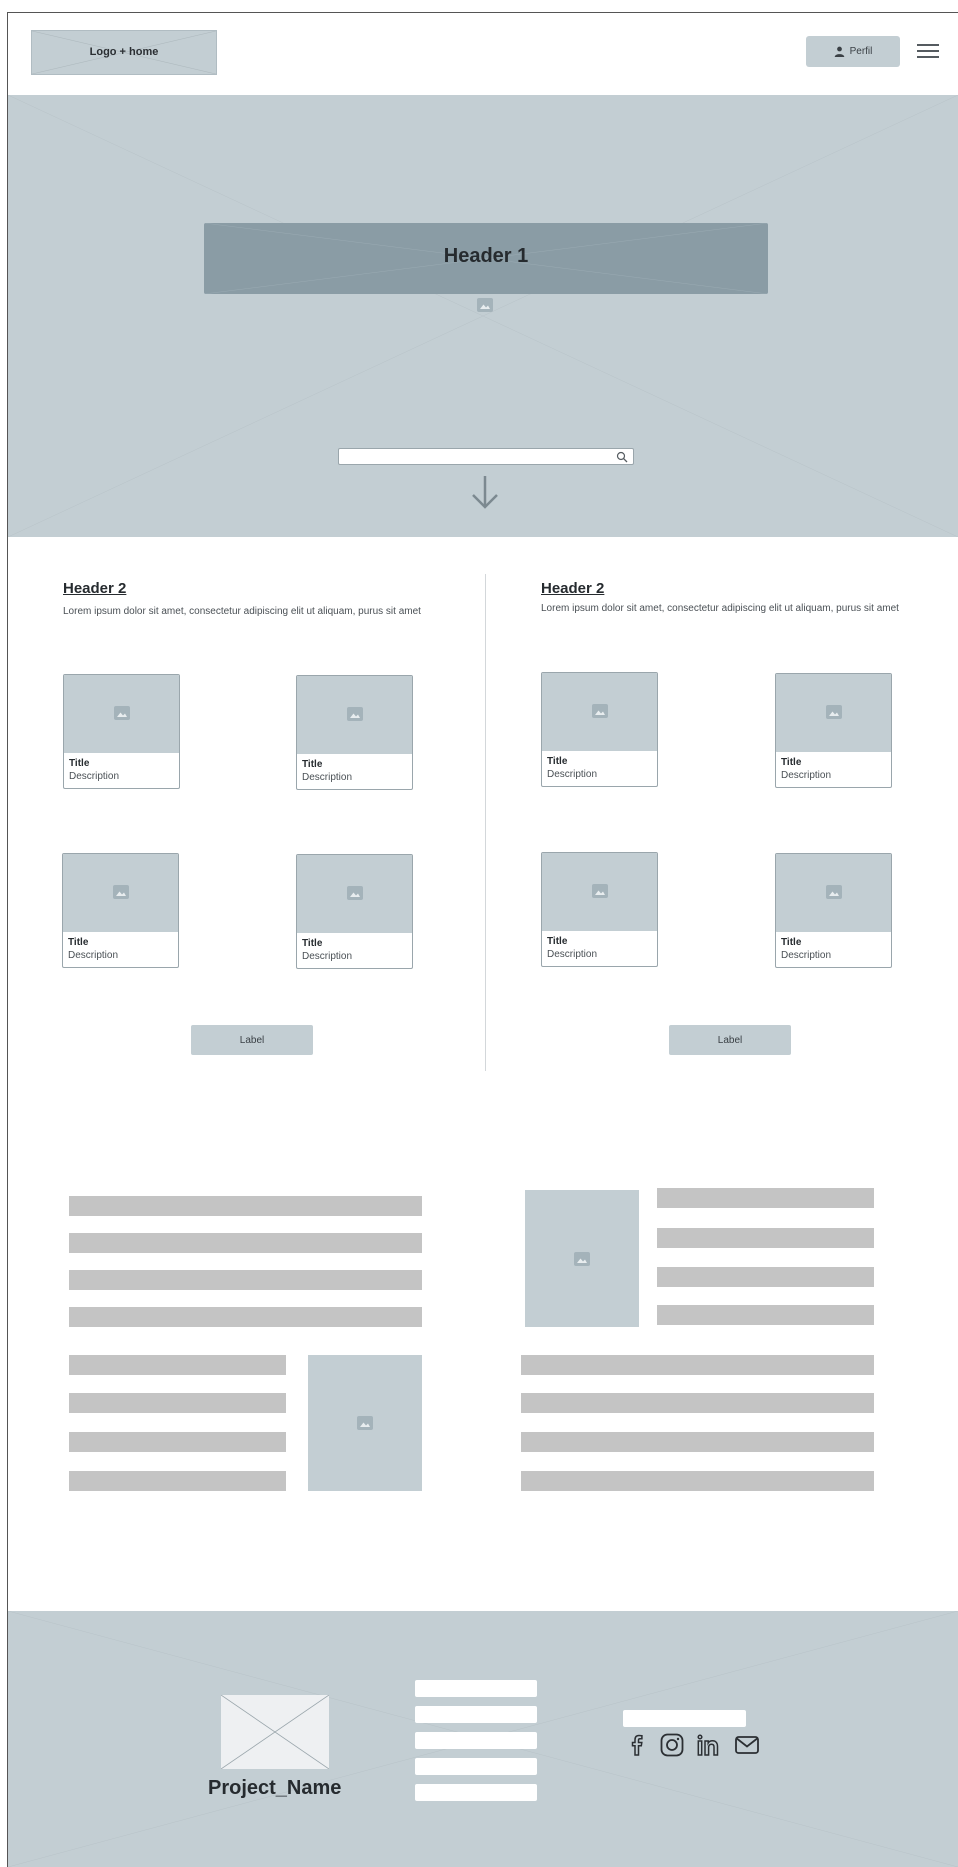 Image resolution: width=958 pixels, height=1867 pixels. Describe the element at coordinates (275, 1732) in the screenshot. I see `footer-logo-placeholder` at that location.